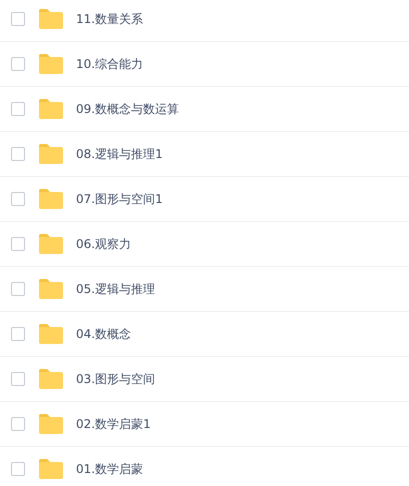 Image resolution: width=409 pixels, height=486 pixels. What do you see at coordinates (110, 64) in the screenshot?
I see `folder-name: 10.综合能力` at bounding box center [110, 64].